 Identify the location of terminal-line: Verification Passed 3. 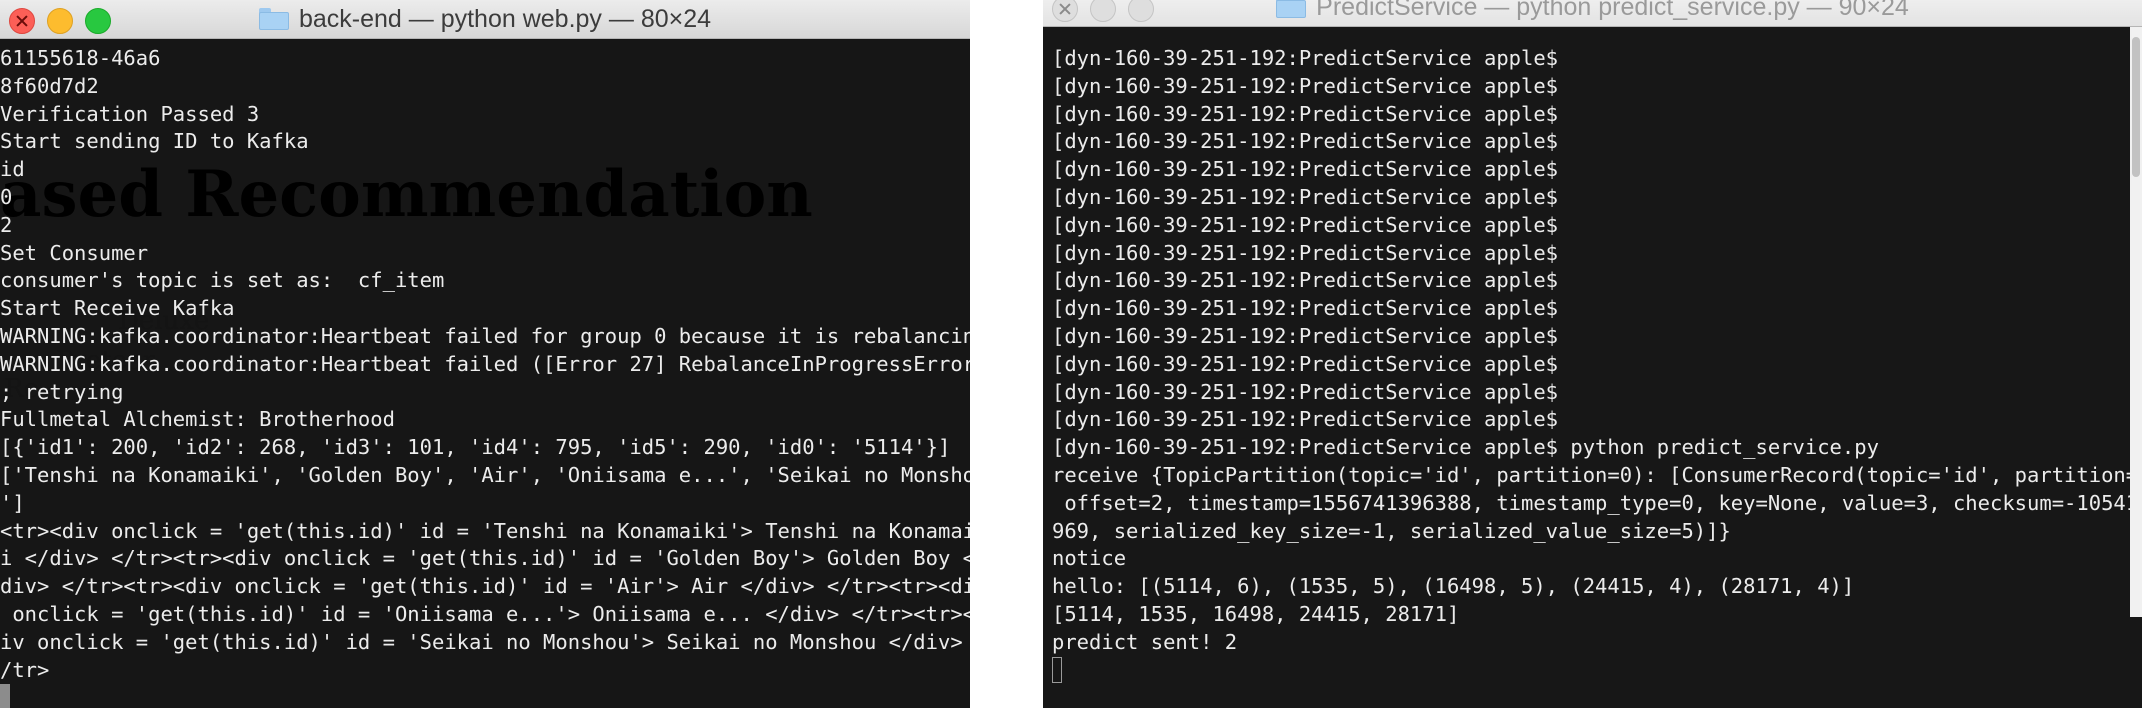
(130, 113).